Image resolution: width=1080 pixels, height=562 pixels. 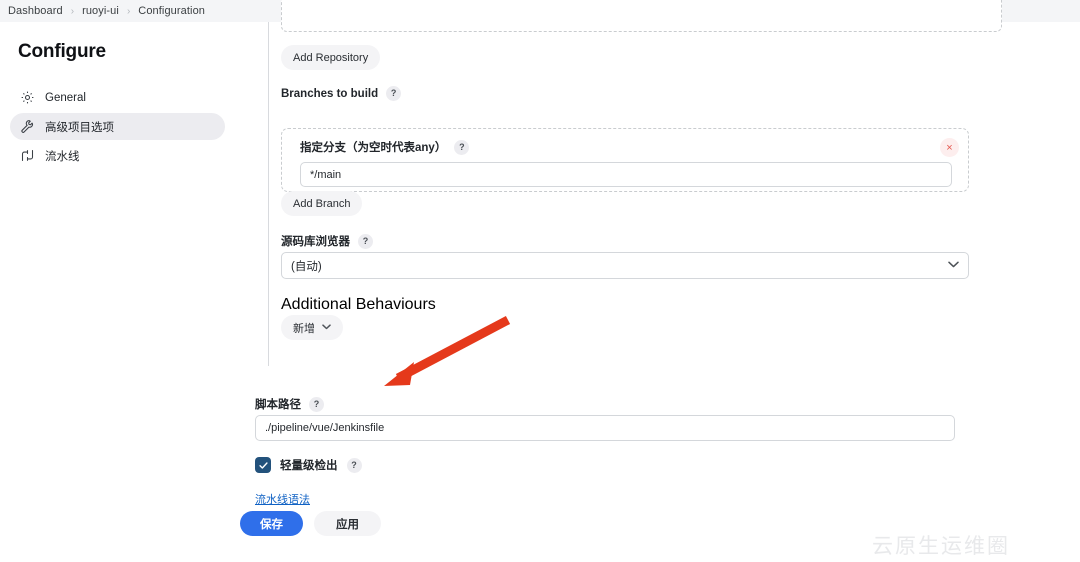 I want to click on sidebar-item-pipeline: 流水线, so click(x=117, y=155).